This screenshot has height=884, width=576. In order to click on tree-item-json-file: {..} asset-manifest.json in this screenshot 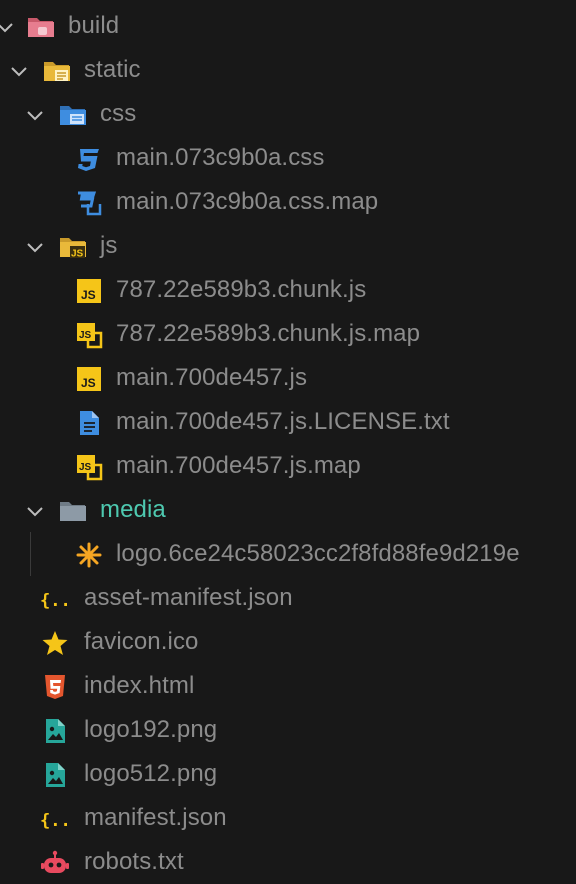, I will do `click(288, 599)`.